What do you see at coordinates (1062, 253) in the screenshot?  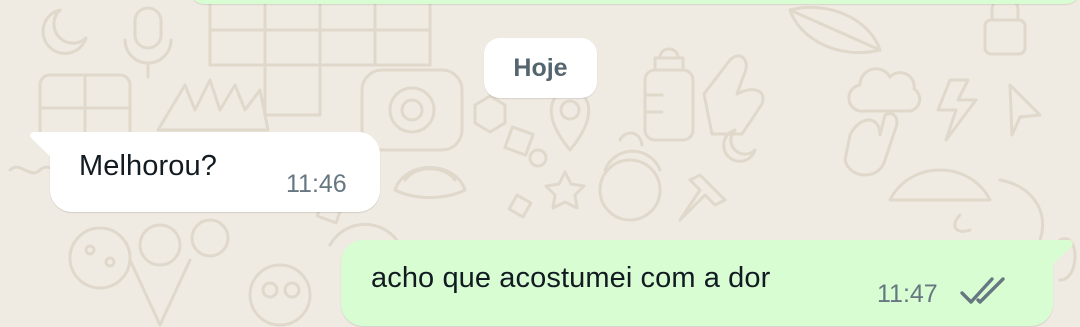 I see `outgoing-bubble-tail` at bounding box center [1062, 253].